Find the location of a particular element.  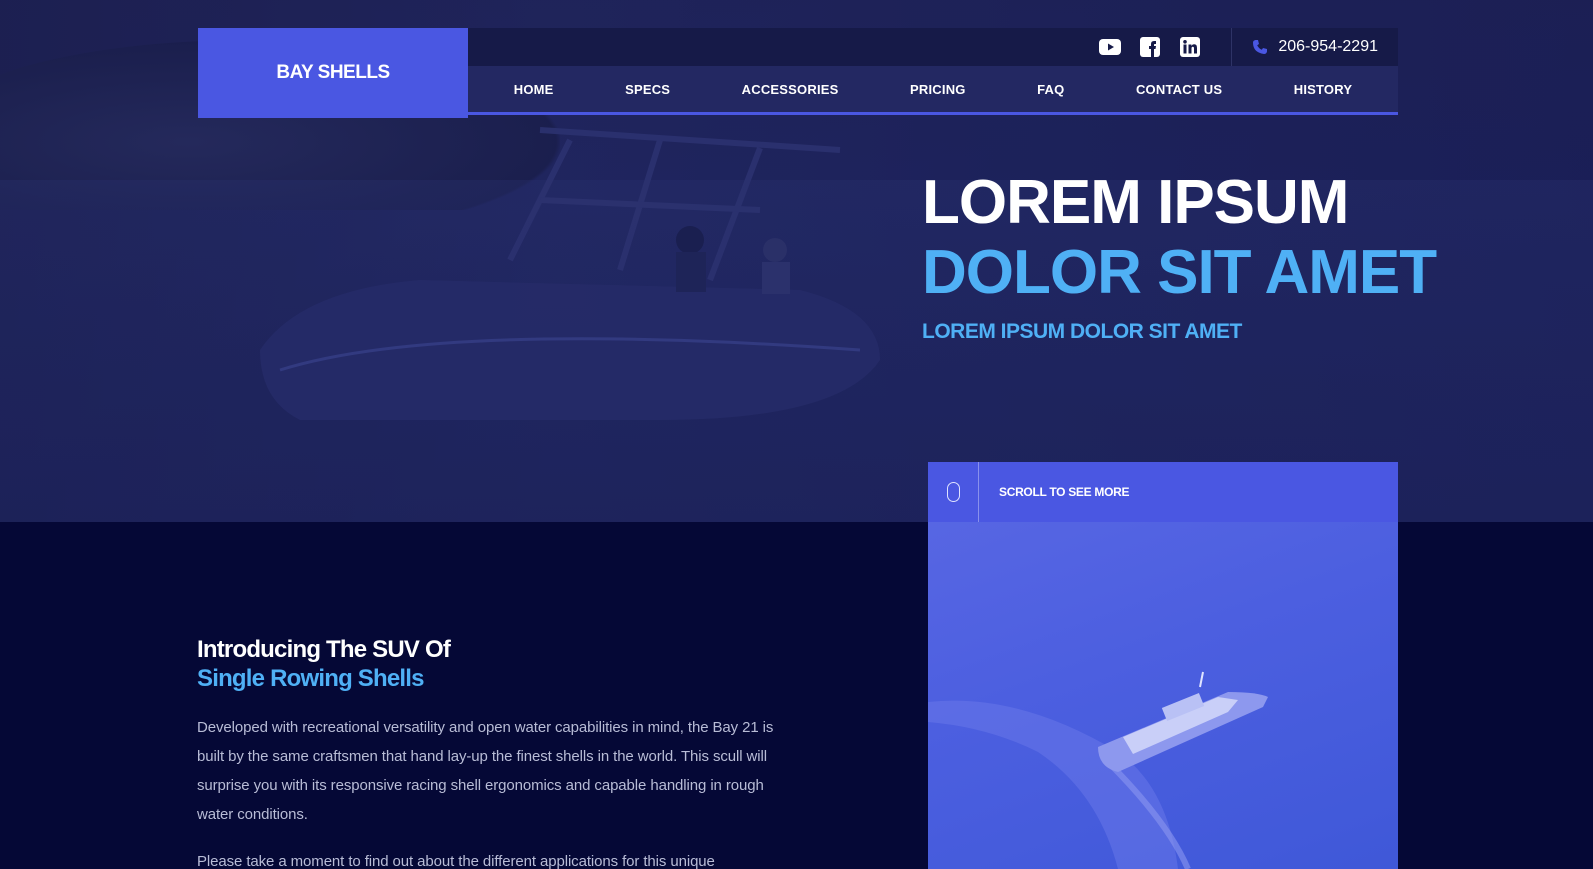

nav-pricing: PRICING is located at coordinates (938, 89).